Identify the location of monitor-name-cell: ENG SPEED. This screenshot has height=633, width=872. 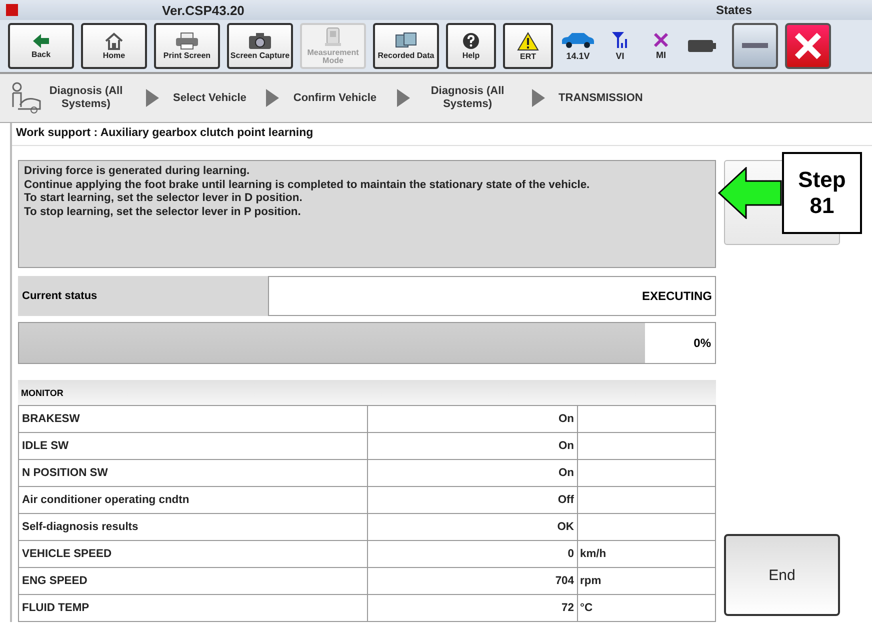
(193, 581).